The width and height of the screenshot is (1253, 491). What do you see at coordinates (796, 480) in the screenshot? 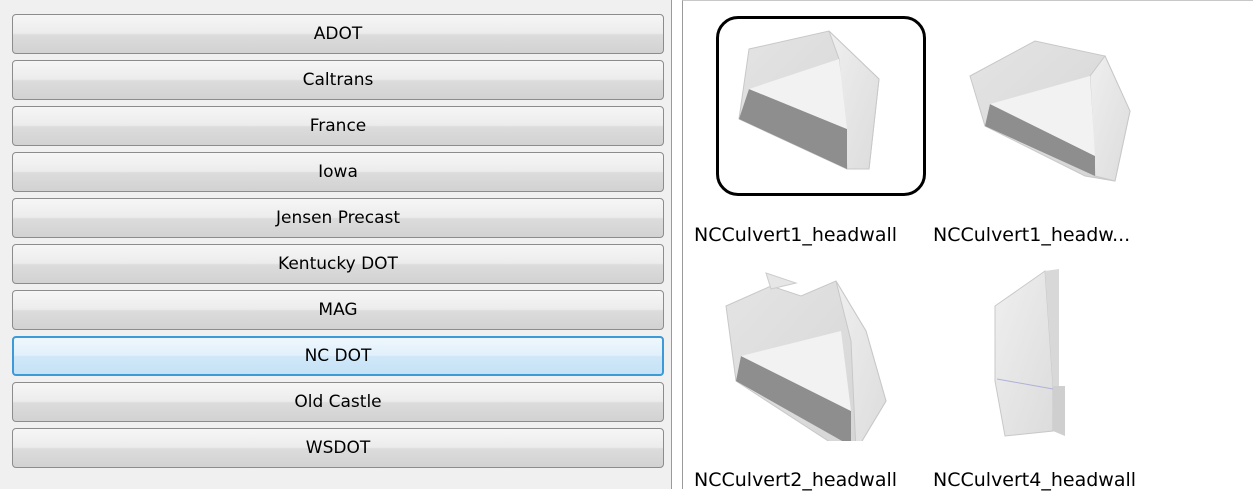
I see `item-label: NCCulvert2_headwall` at bounding box center [796, 480].